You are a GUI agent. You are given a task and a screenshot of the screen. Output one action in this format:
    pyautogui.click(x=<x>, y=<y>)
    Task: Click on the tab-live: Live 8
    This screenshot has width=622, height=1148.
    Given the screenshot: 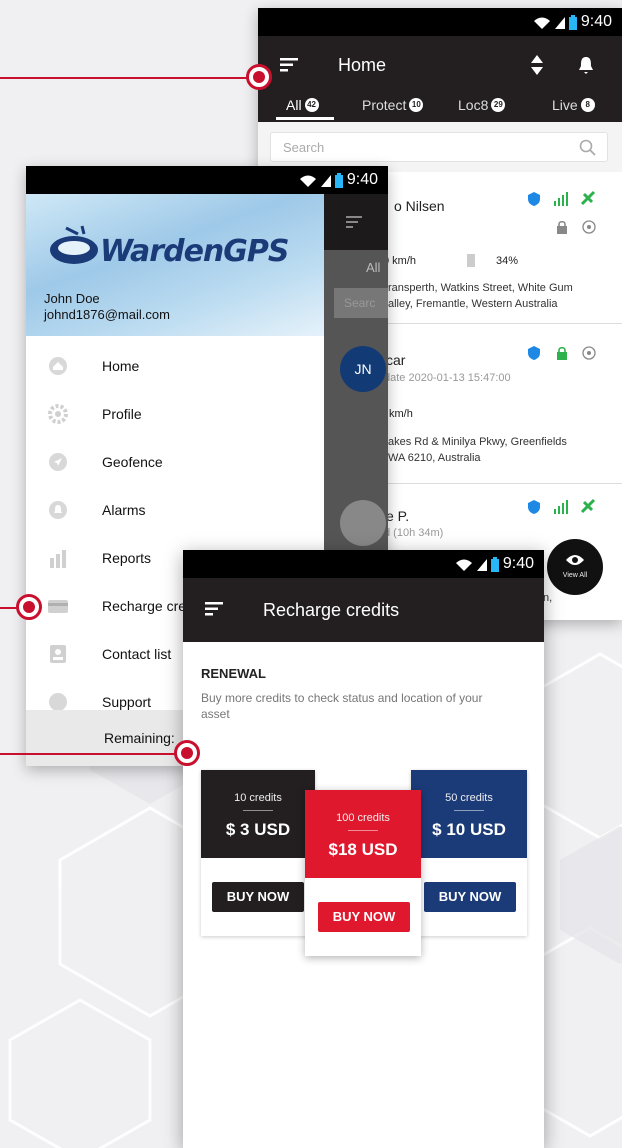 What is the action you would take?
    pyautogui.click(x=573, y=105)
    